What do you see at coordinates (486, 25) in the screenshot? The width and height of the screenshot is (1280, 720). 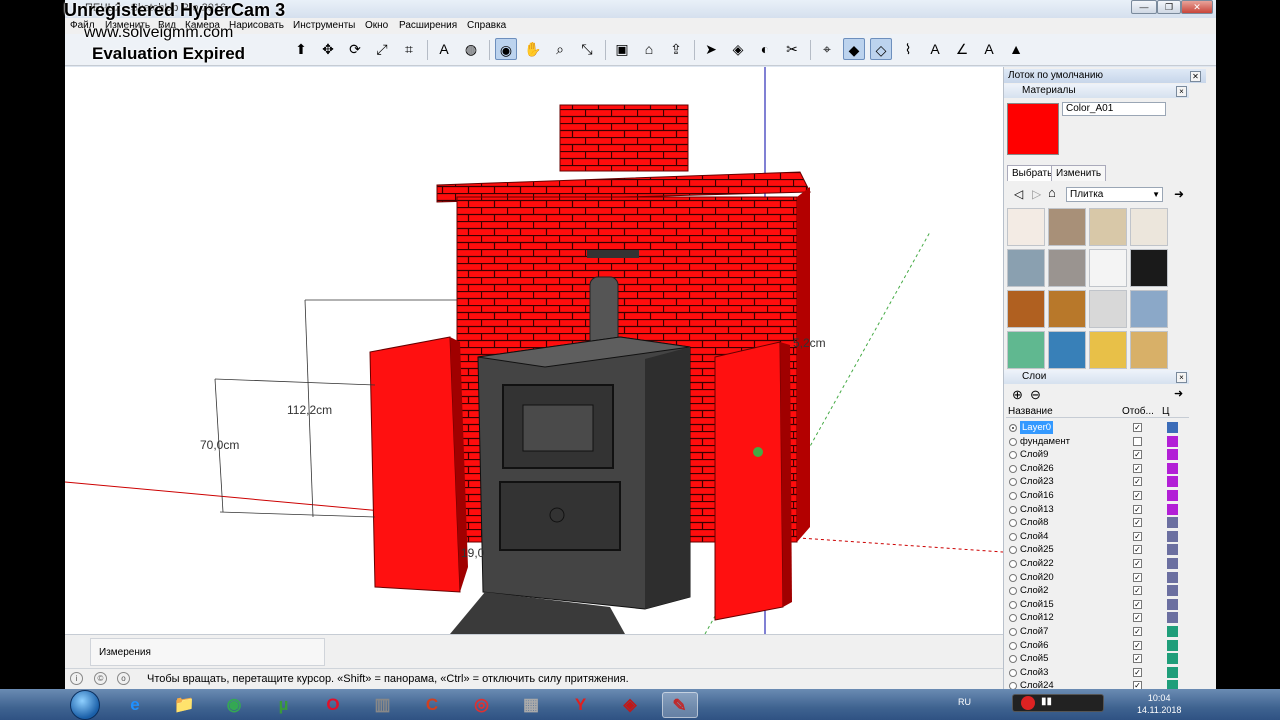 I see `menu-help: Справка` at bounding box center [486, 25].